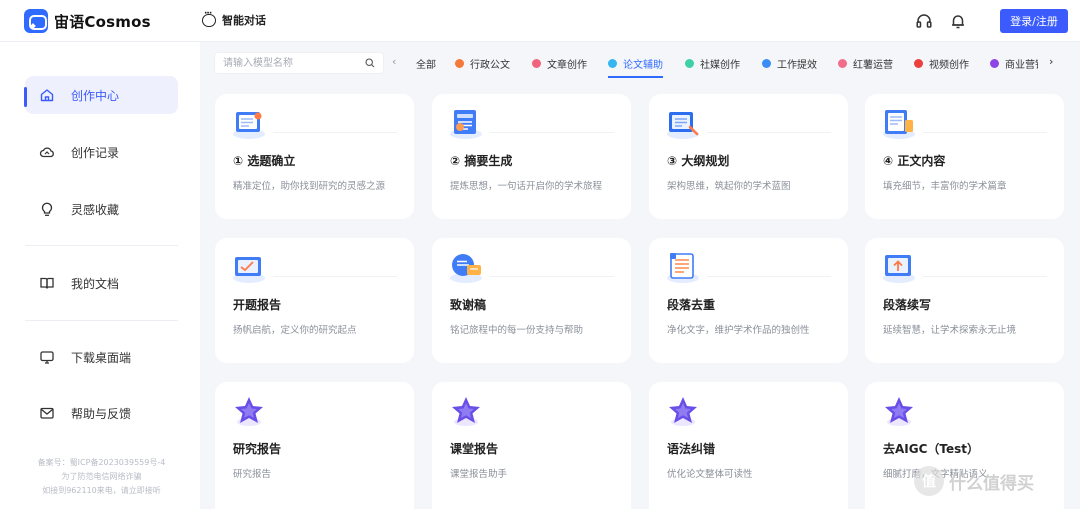  I want to click on tab-productivity: 工作提效, so click(789, 63).